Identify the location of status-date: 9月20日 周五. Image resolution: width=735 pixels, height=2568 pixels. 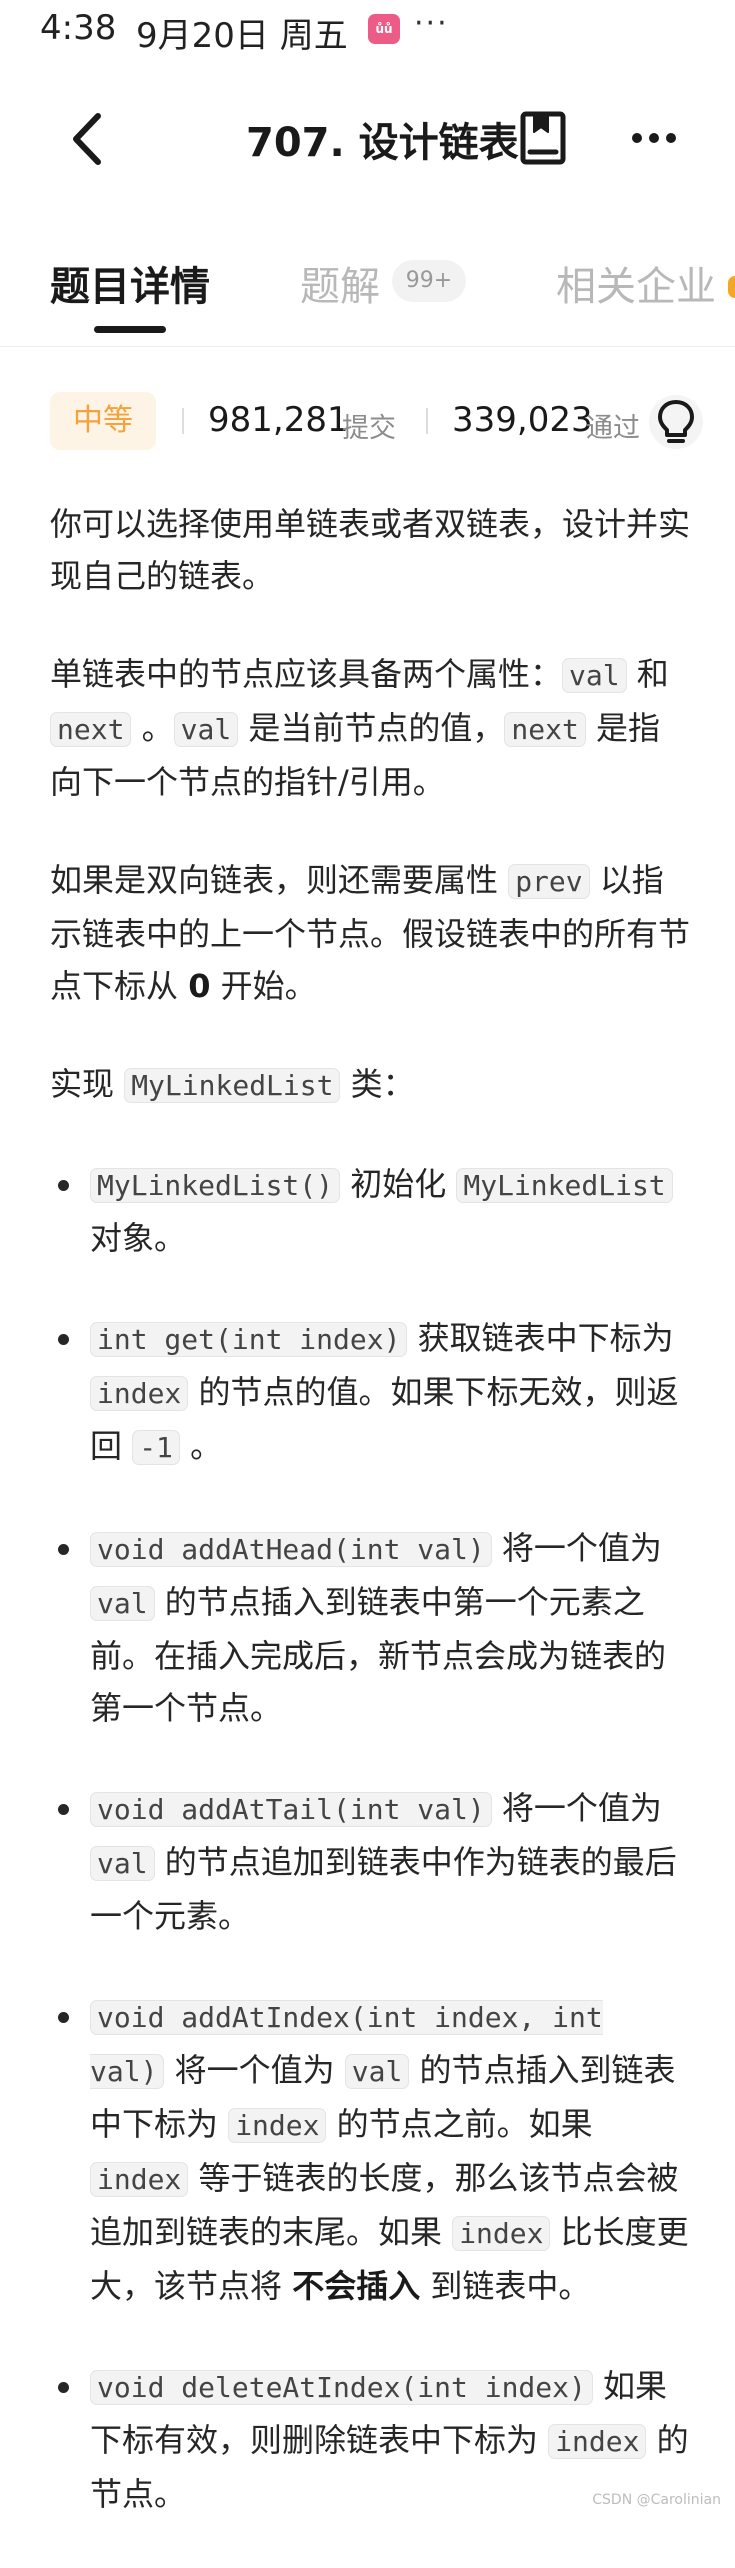
(242, 36).